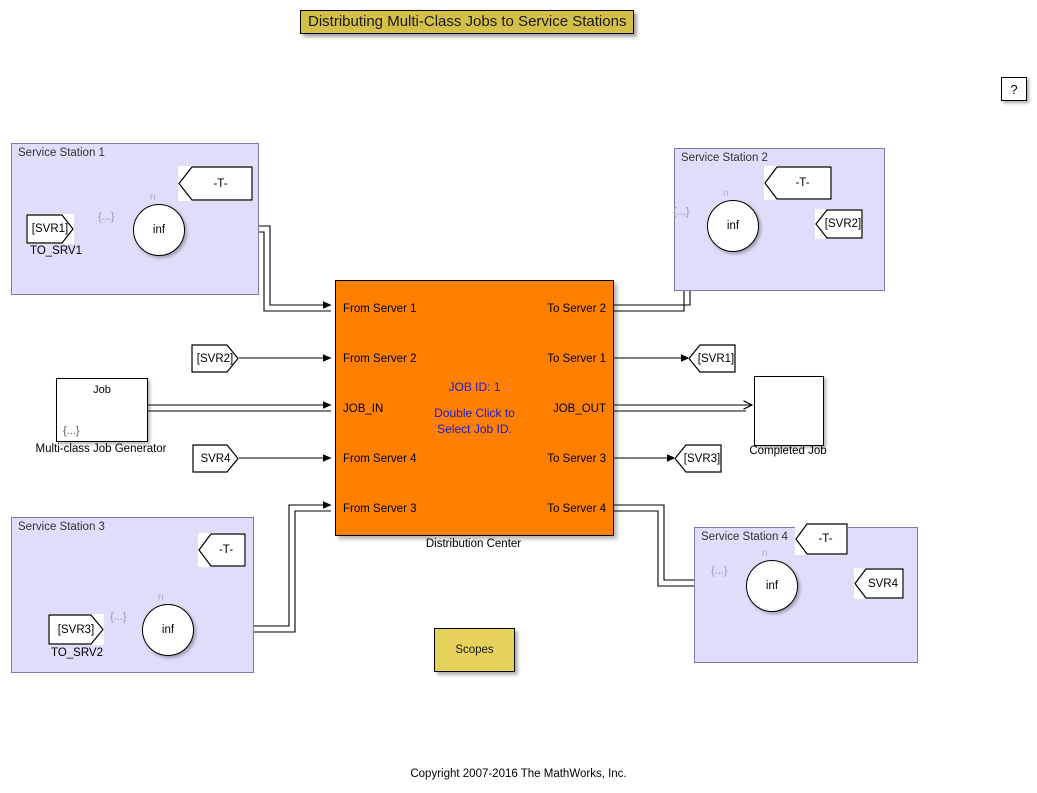  Describe the element at coordinates (576, 459) in the screenshot. I see `dc-output-port-to-server-3: To Server 3` at that location.